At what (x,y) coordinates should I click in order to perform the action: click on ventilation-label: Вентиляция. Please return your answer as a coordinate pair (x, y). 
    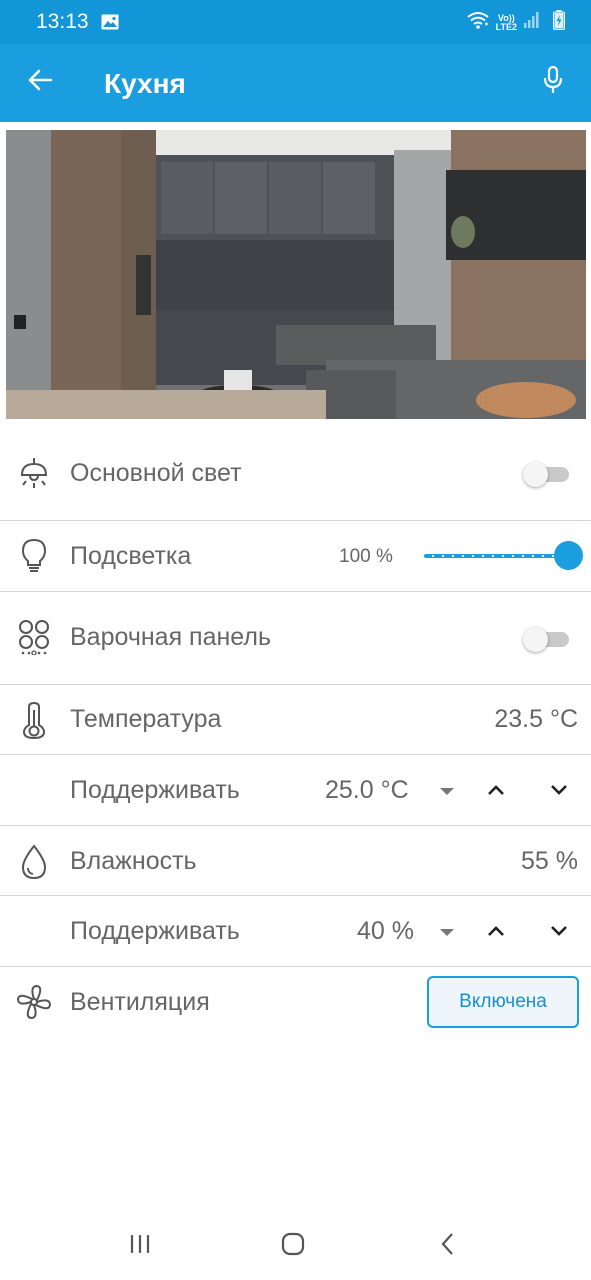
    Looking at the image, I should click on (140, 1002).